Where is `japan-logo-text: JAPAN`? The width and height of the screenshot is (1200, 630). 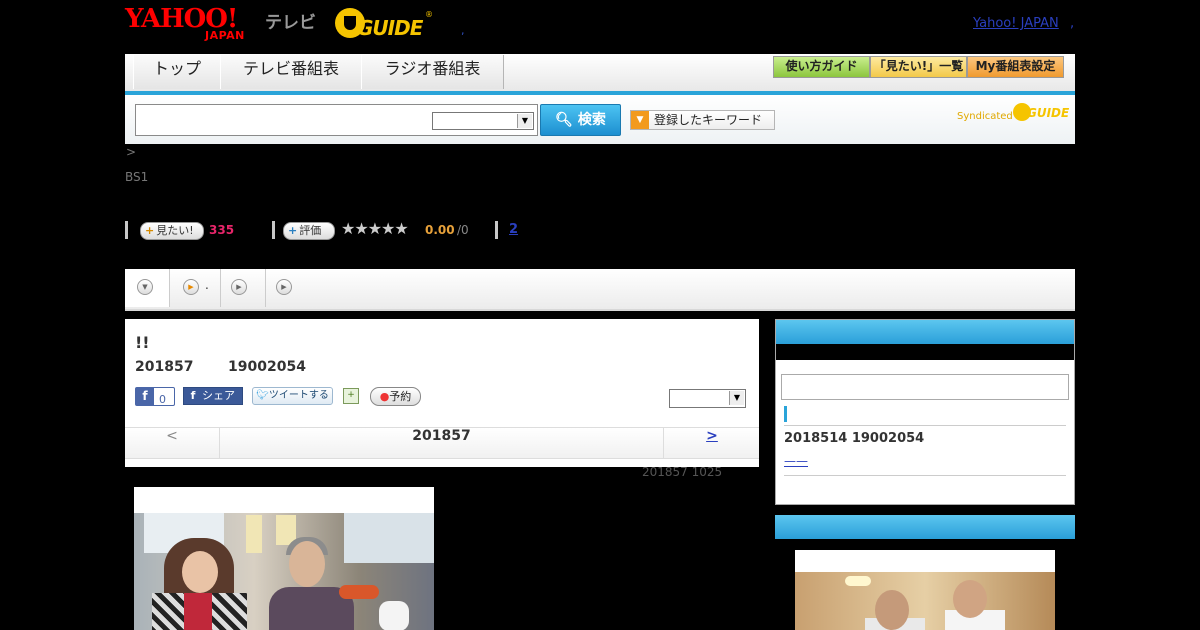 japan-logo-text: JAPAN is located at coordinates (225, 35).